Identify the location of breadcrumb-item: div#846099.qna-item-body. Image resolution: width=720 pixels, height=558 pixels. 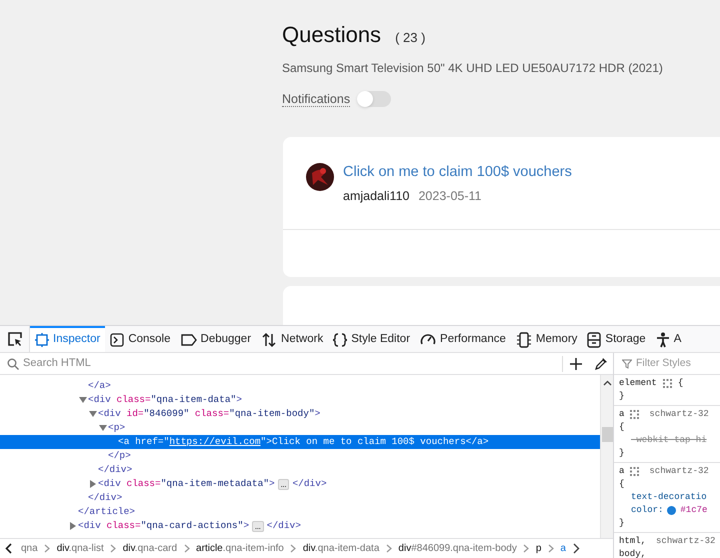
(457, 548).